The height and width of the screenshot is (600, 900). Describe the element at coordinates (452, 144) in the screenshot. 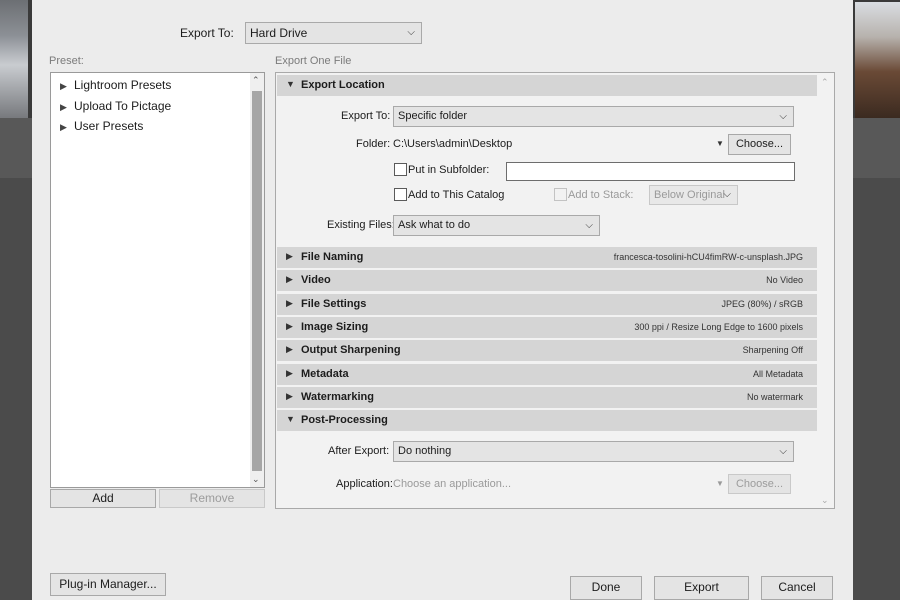

I see `folder-path: C:\Users\admin\Desktop` at that location.